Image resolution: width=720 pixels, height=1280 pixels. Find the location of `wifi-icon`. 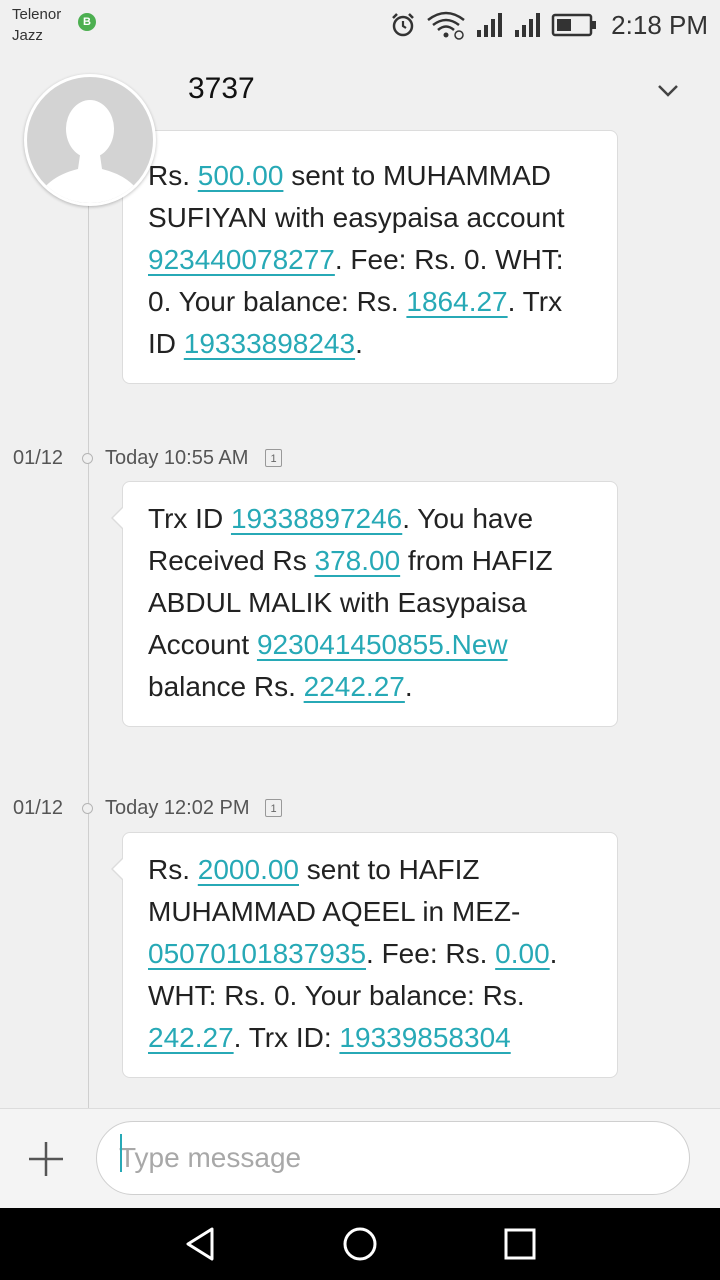

wifi-icon is located at coordinates (446, 25).